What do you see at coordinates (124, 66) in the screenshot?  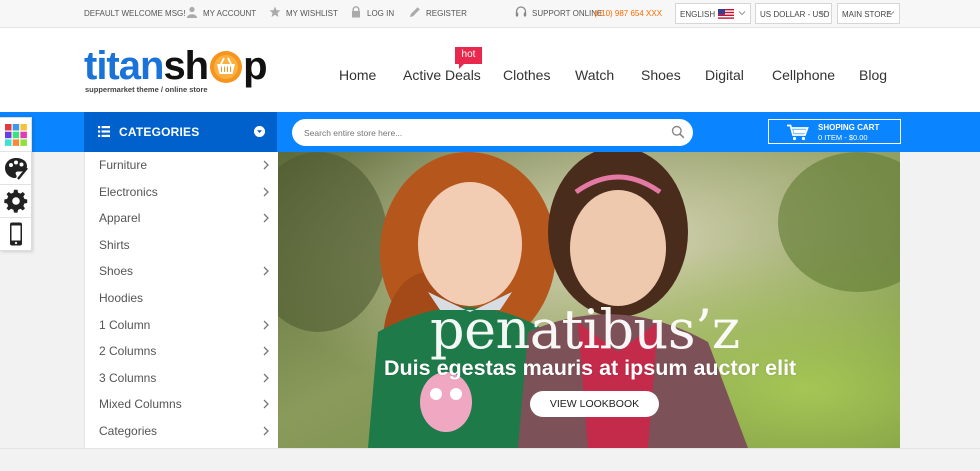 I see `logo-text-titan: titan` at bounding box center [124, 66].